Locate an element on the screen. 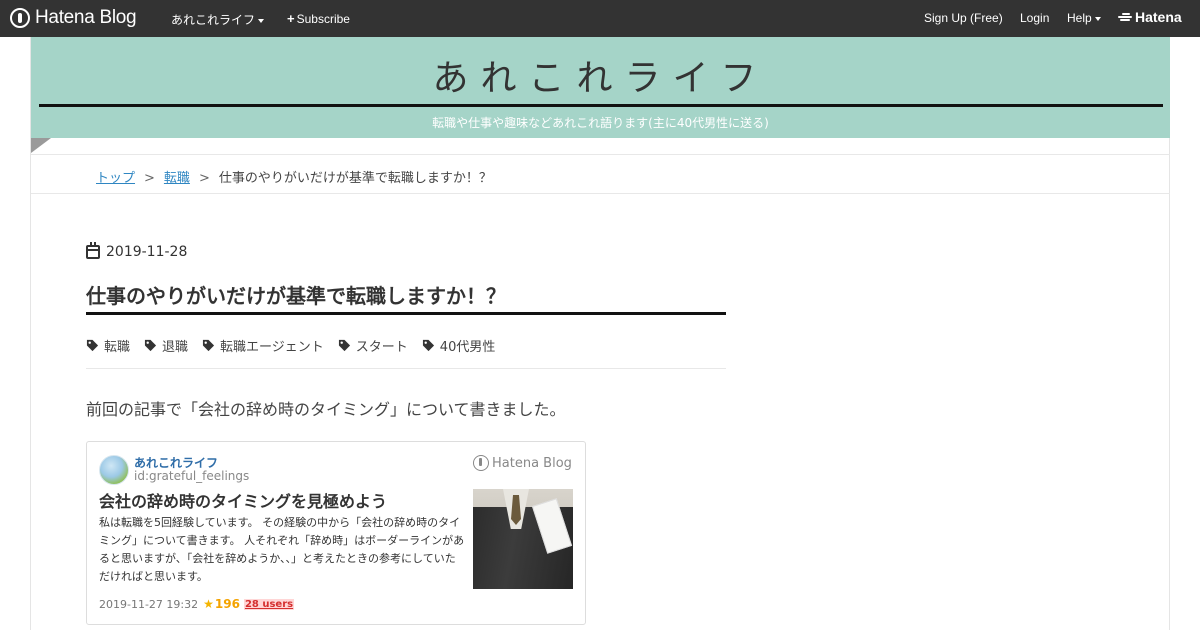 This screenshot has height=630, width=1200. hatena-logo: Hatena is located at coordinates (1150, 17).